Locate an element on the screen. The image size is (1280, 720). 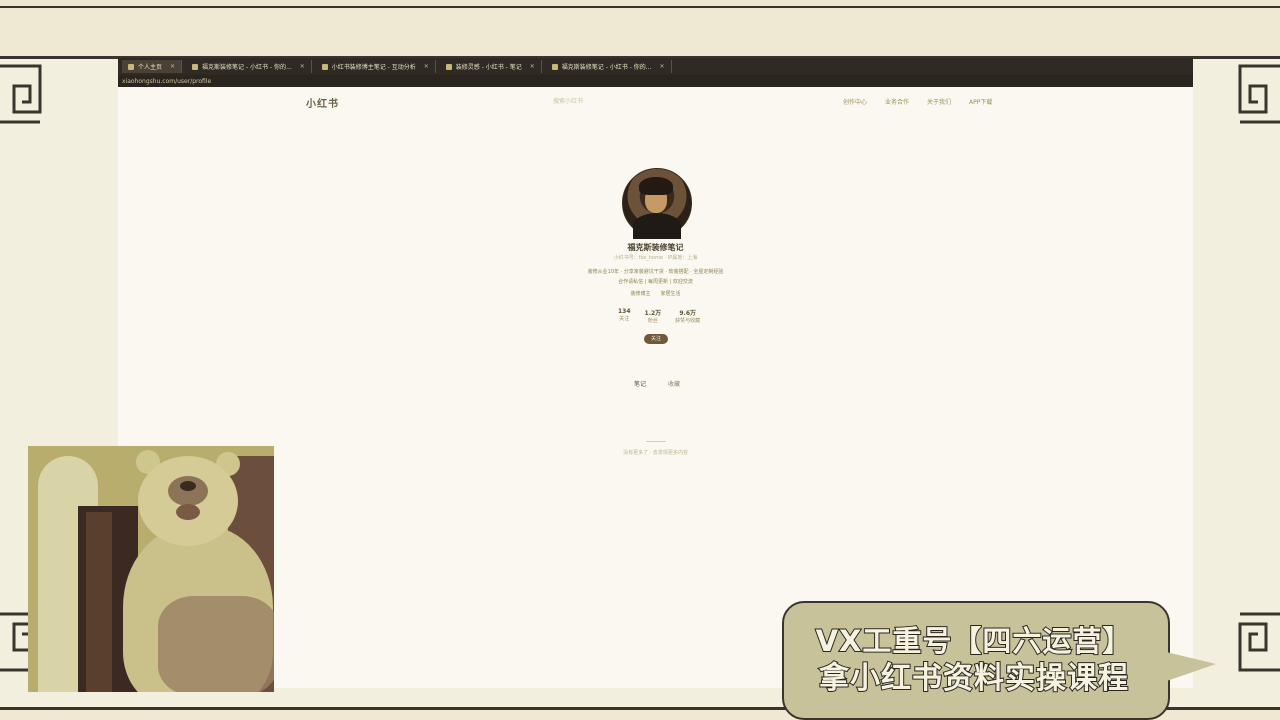
top-nav: 创作中心 业务合作 关于我们 APP下载 is located at coordinates (917, 101).